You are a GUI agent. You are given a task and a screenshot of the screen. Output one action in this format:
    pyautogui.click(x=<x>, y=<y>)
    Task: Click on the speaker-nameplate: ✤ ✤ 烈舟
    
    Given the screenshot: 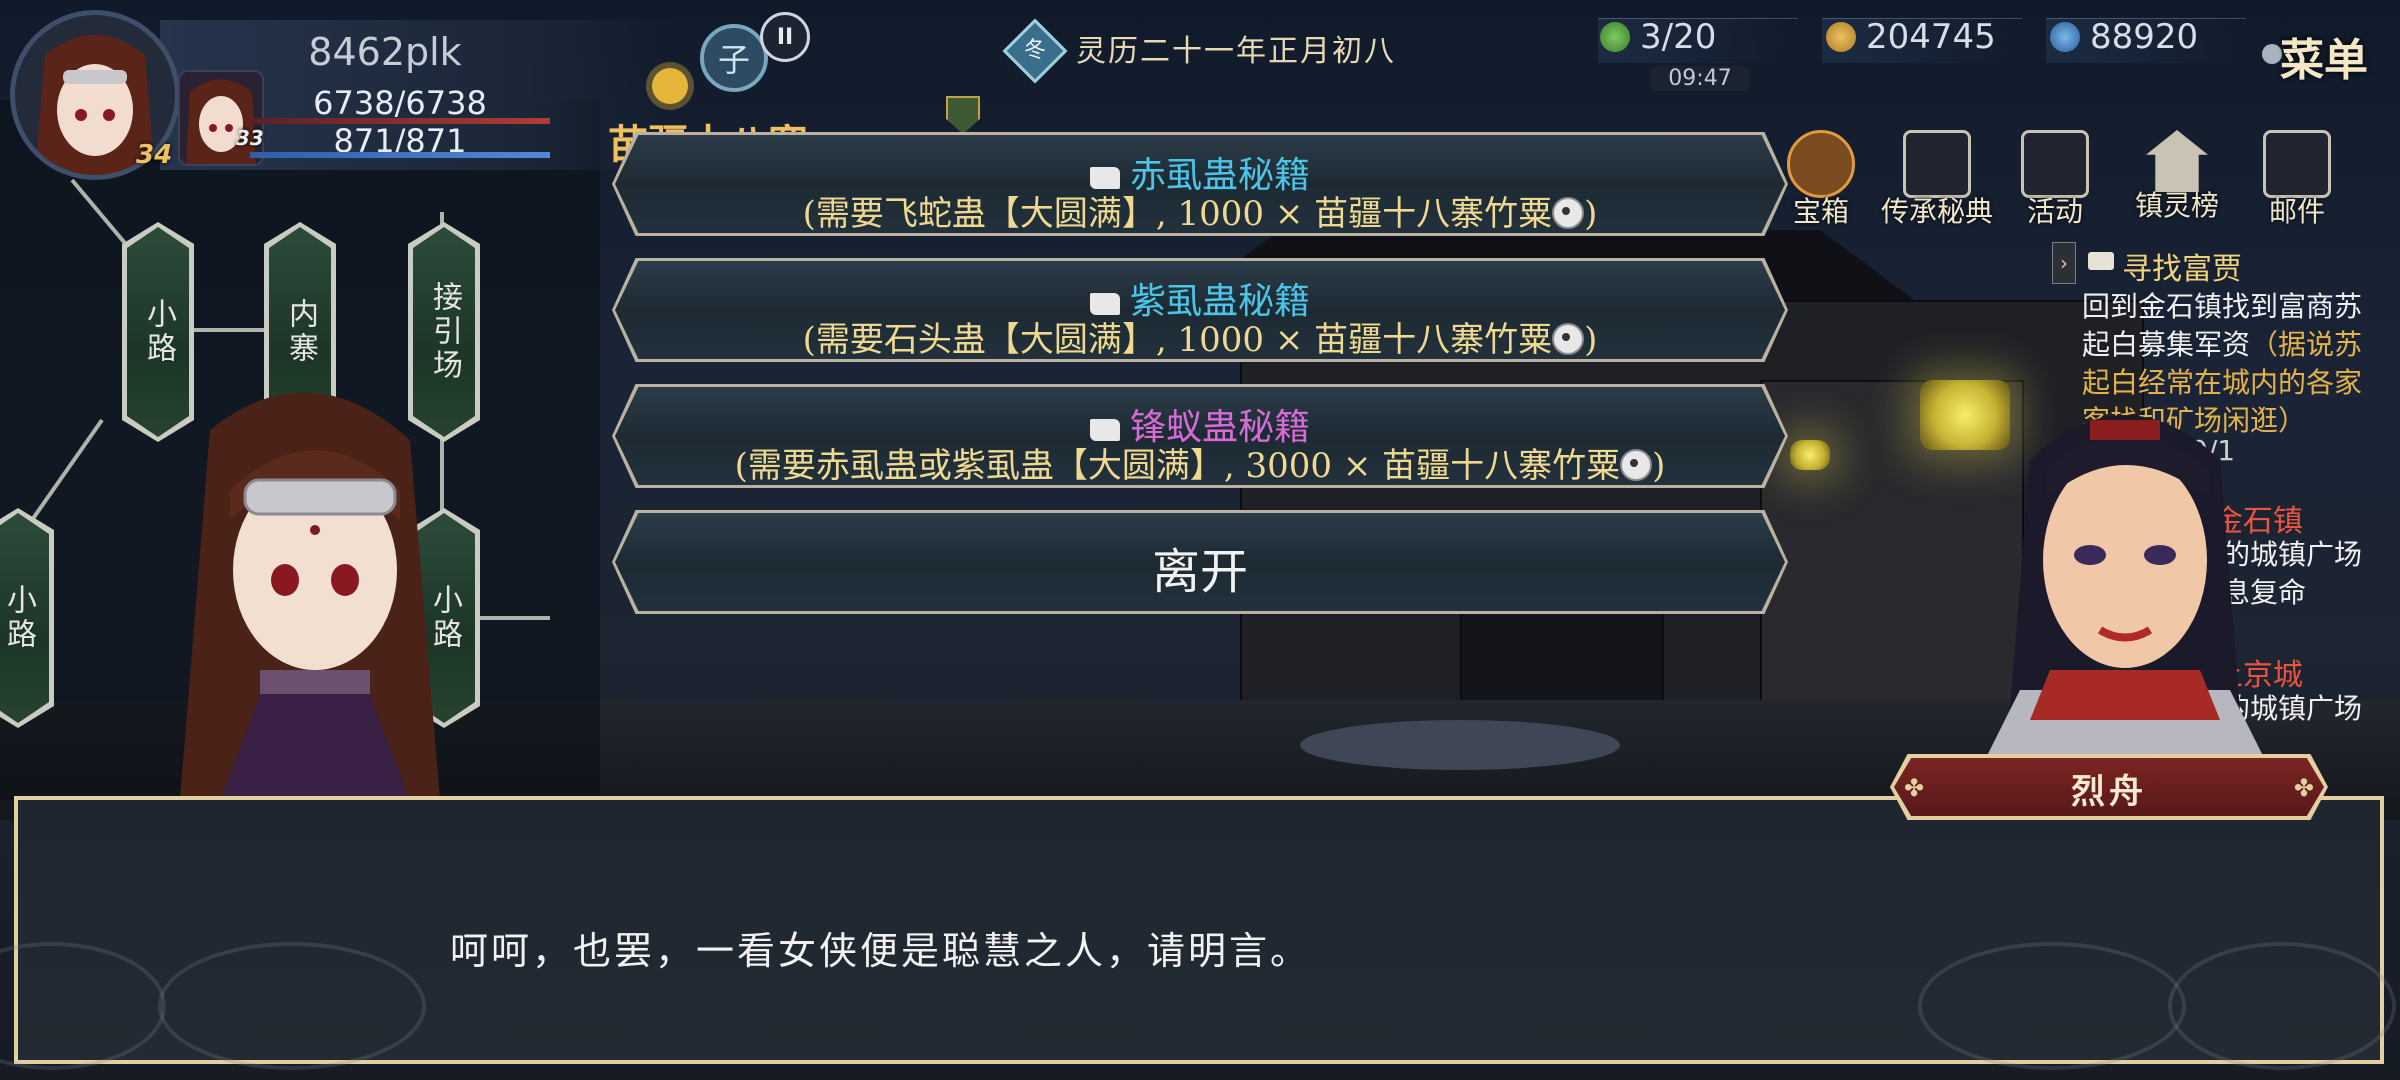 What is the action you would take?
    pyautogui.click(x=2109, y=787)
    